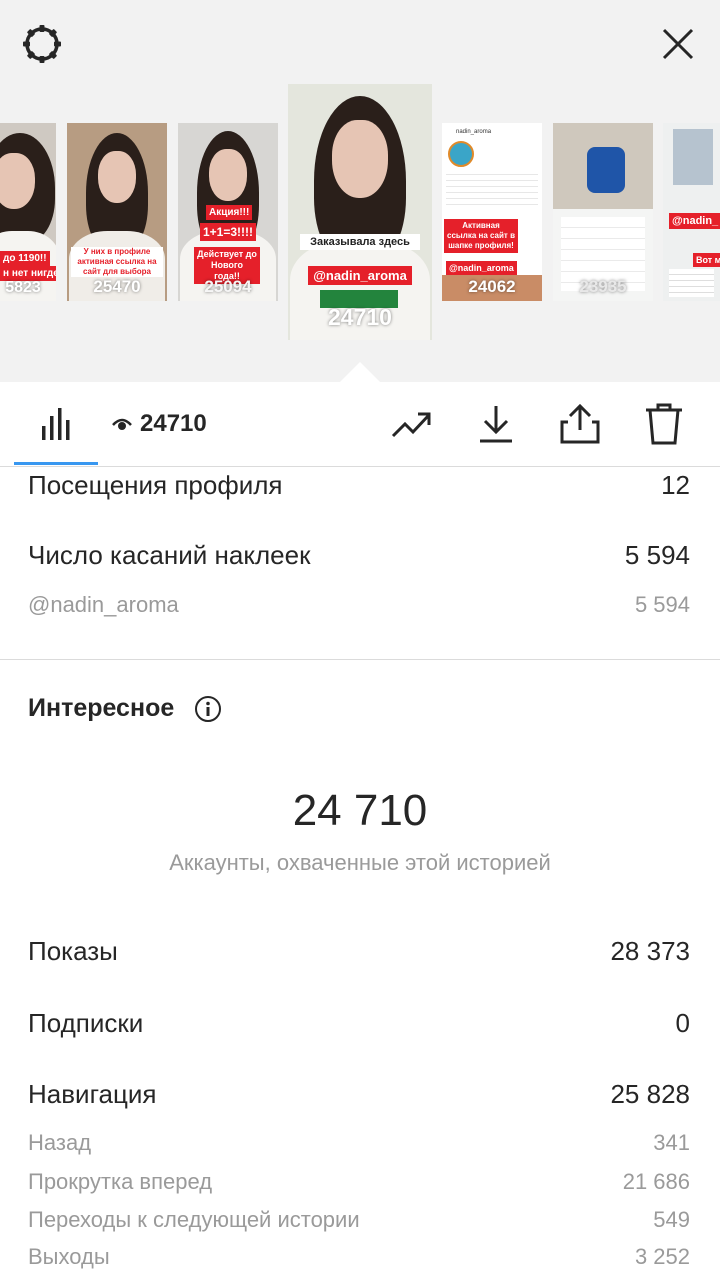 The height and width of the screenshot is (1280, 720). What do you see at coordinates (359, 555) in the screenshot?
I see `sticker-taps-row: Число касаний наклеек 5 594` at bounding box center [359, 555].